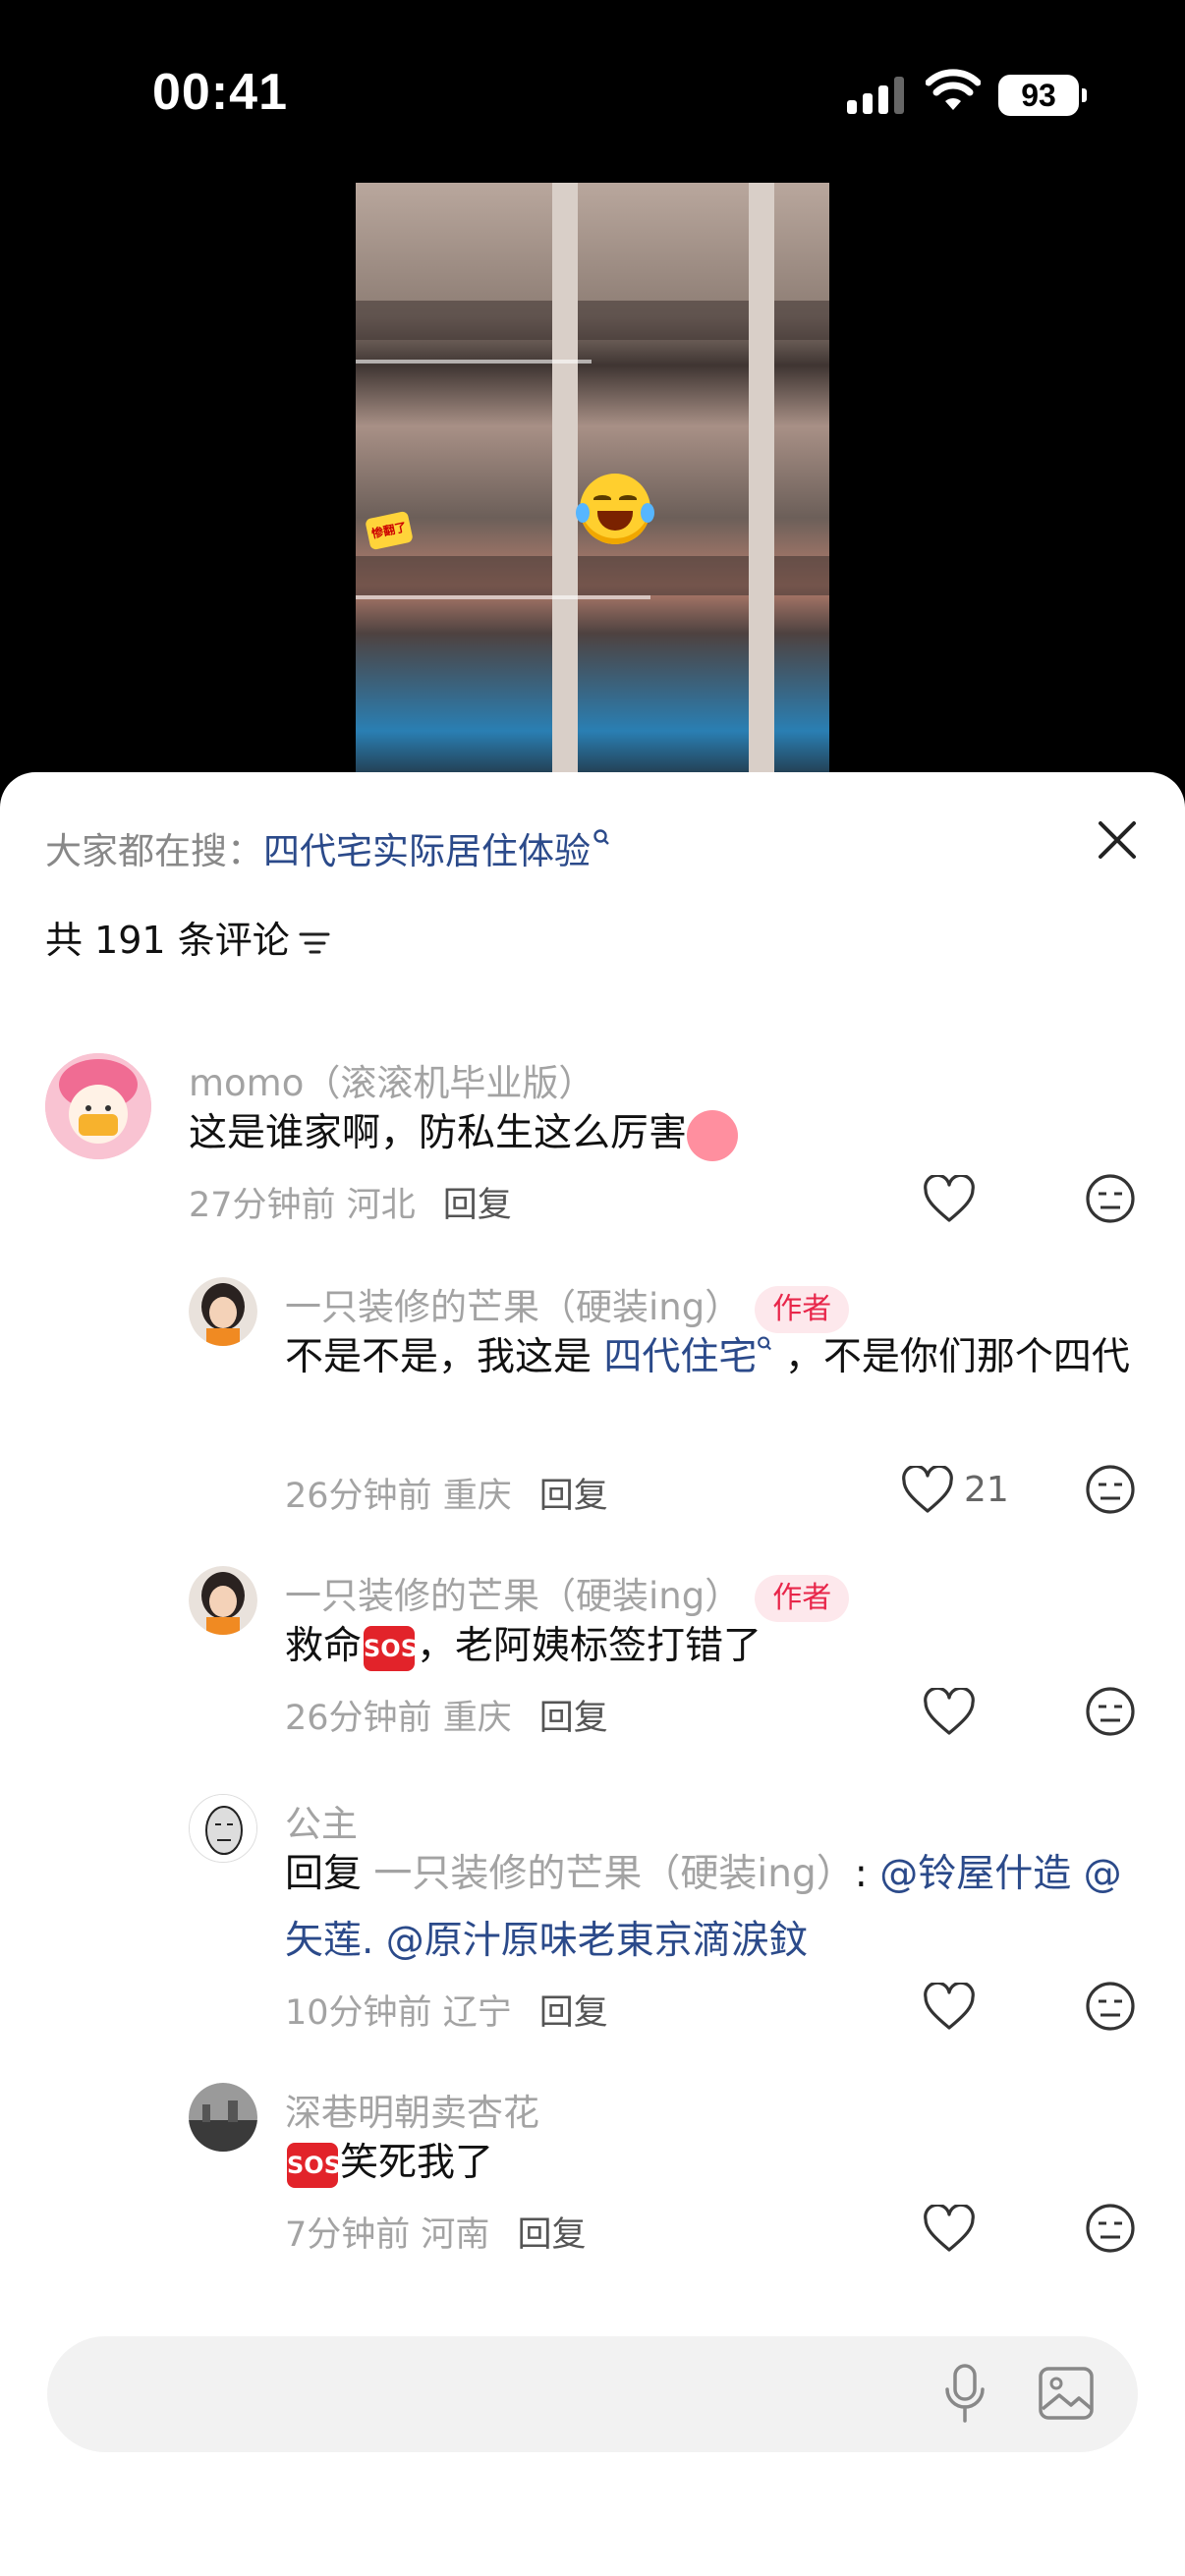  Describe the element at coordinates (876, 95) in the screenshot. I see `signal-icon` at that location.